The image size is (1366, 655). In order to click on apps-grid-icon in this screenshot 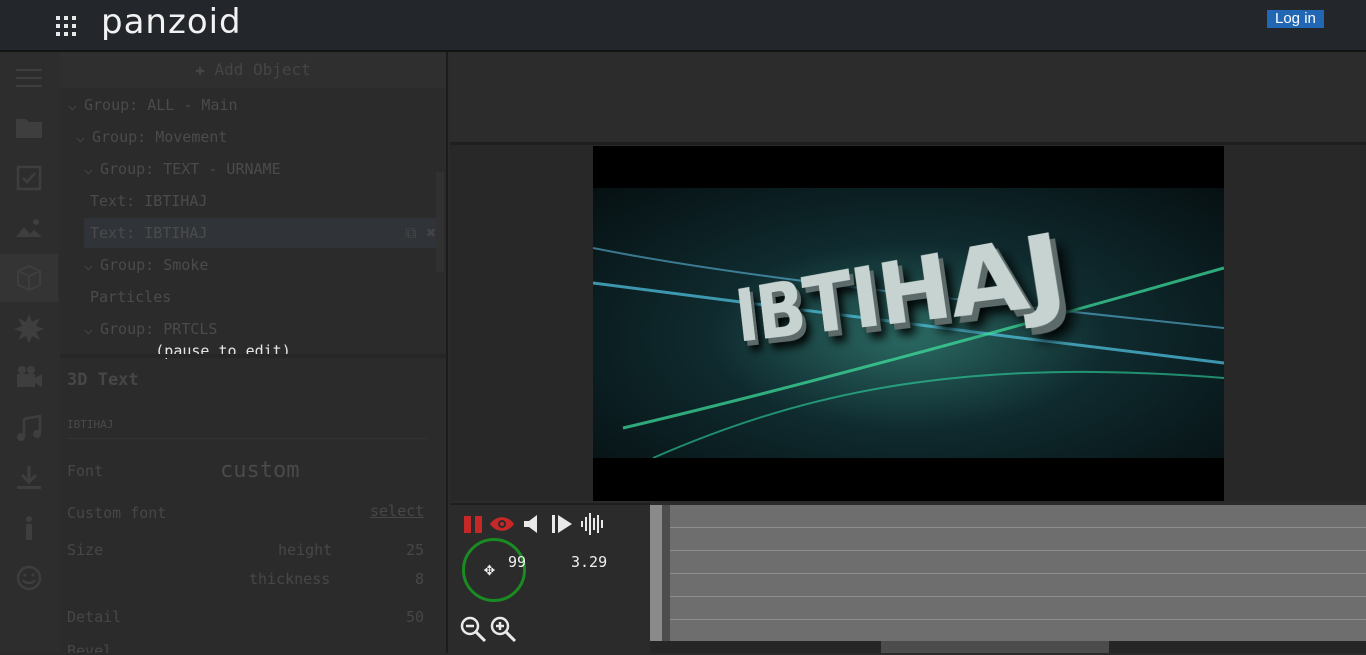, I will do `click(66, 26)`.